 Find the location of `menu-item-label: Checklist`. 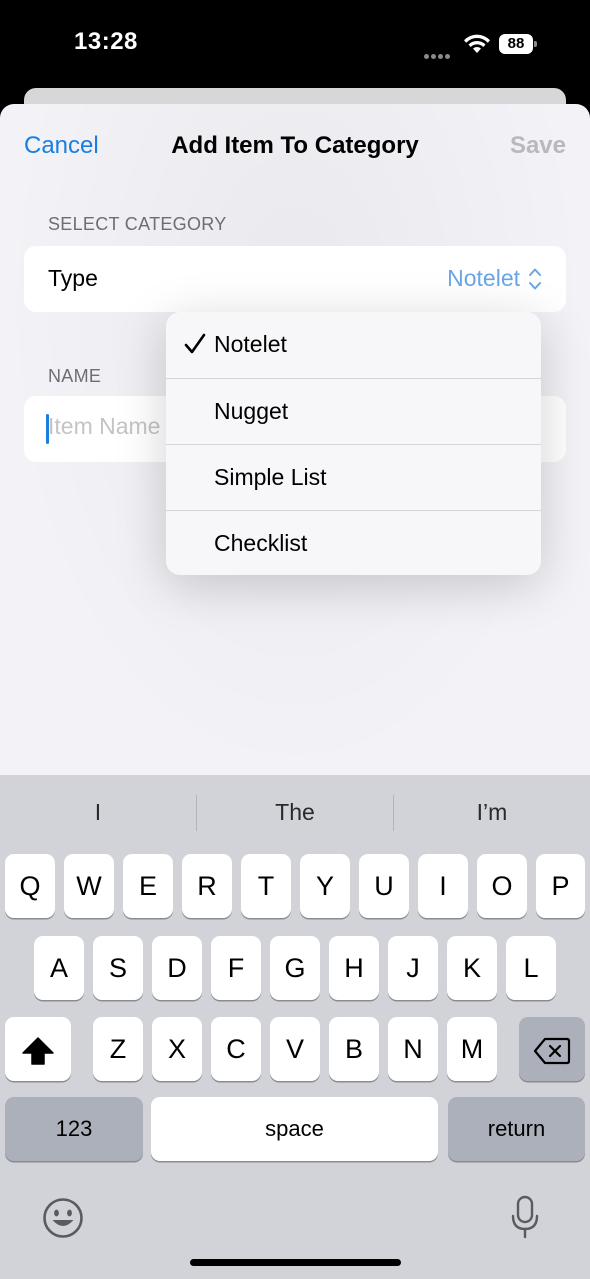

menu-item-label: Checklist is located at coordinates (261, 543).